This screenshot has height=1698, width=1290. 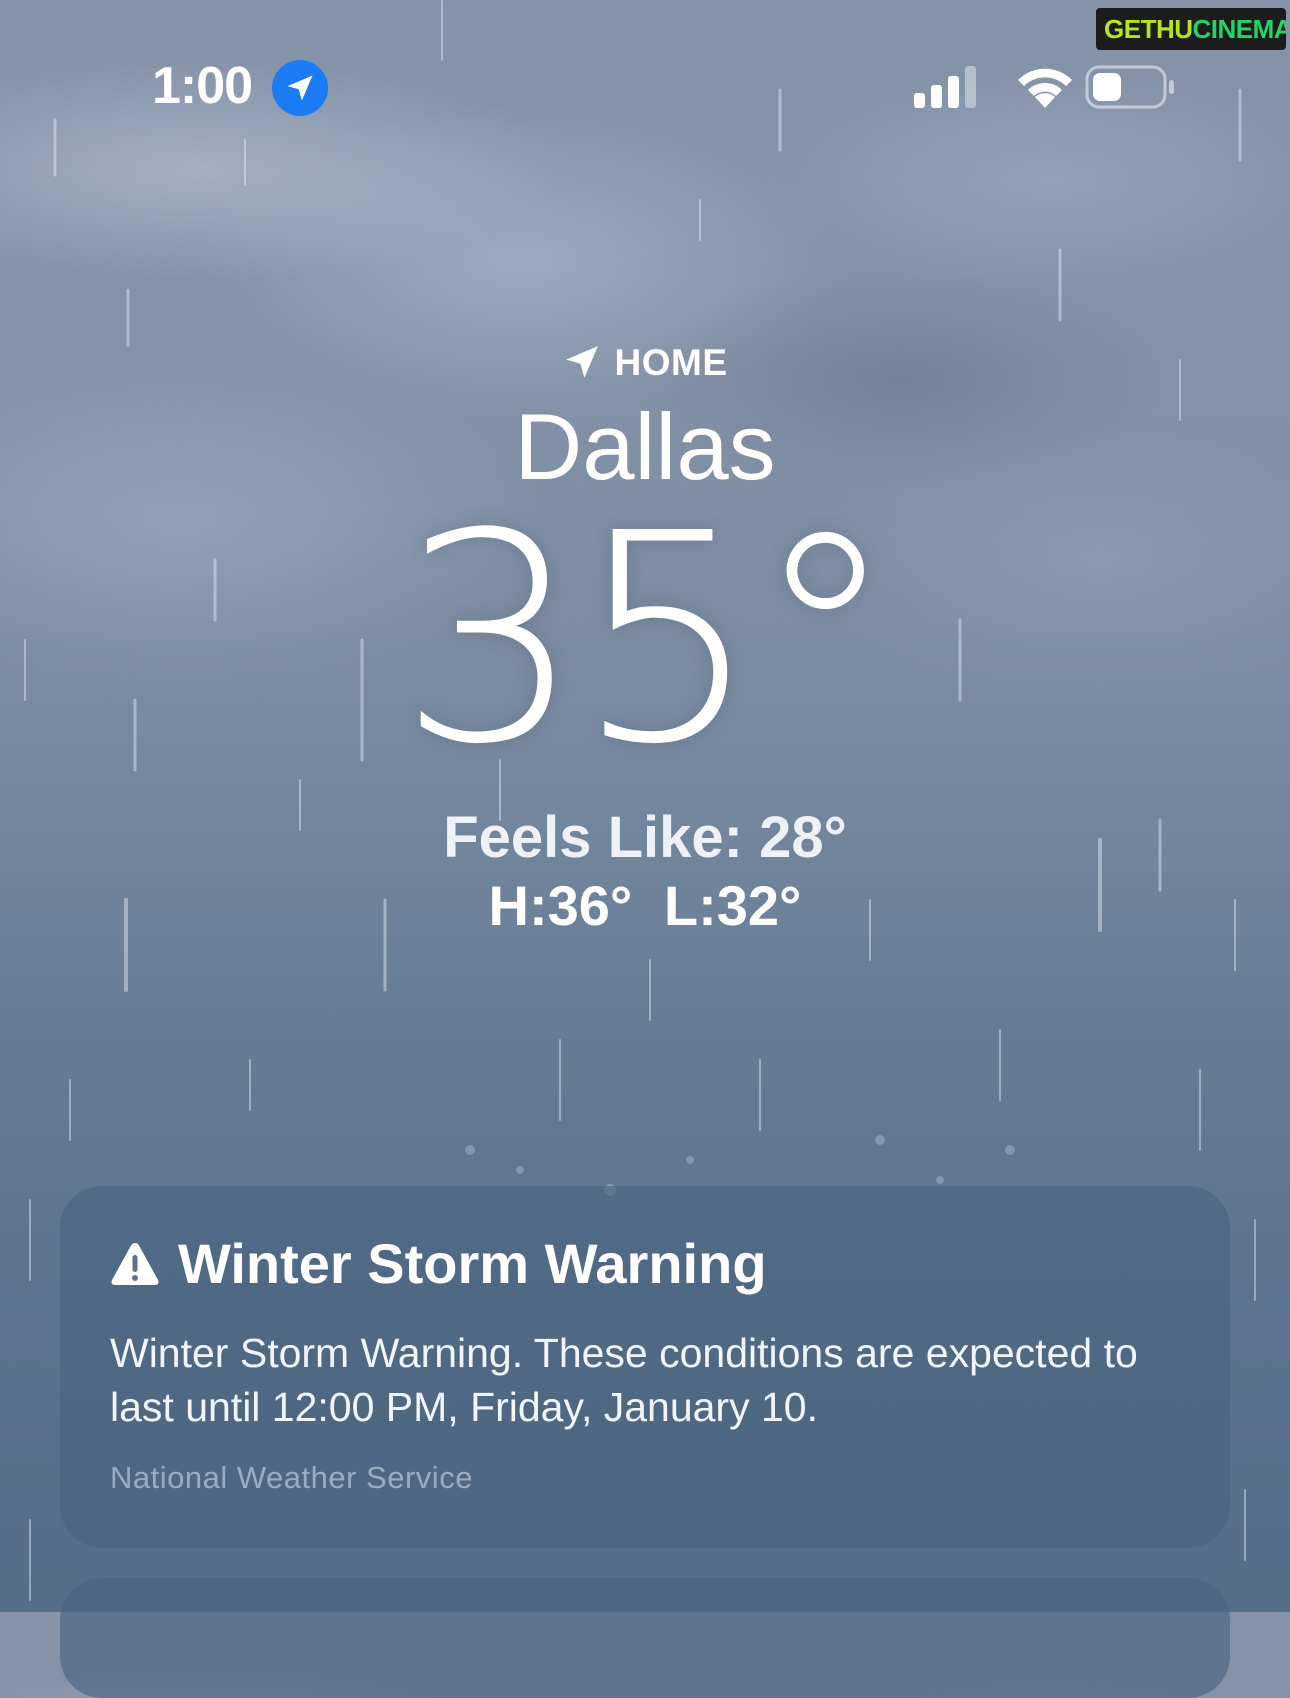 I want to click on watermark-part1: GETHU, so click(x=1148, y=29).